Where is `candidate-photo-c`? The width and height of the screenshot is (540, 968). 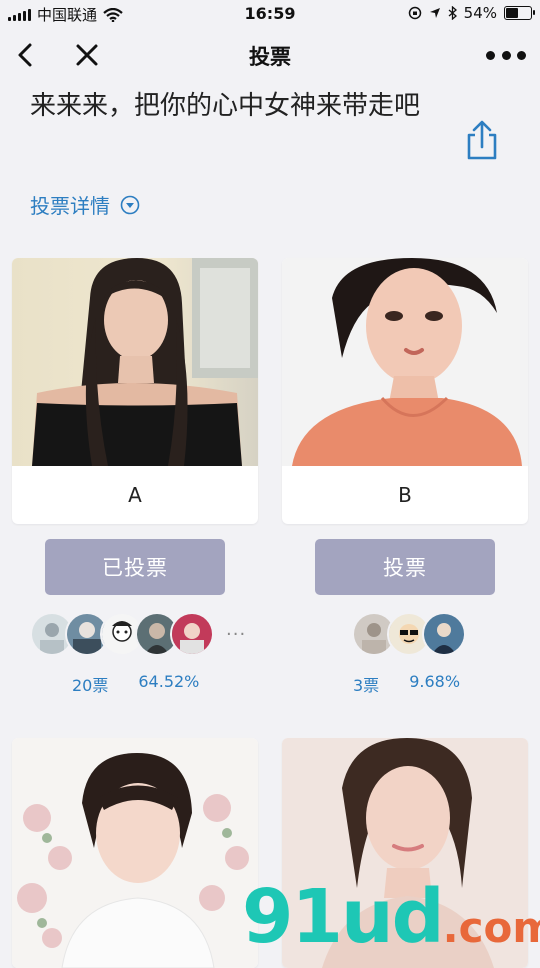 candidate-photo-c is located at coordinates (135, 853).